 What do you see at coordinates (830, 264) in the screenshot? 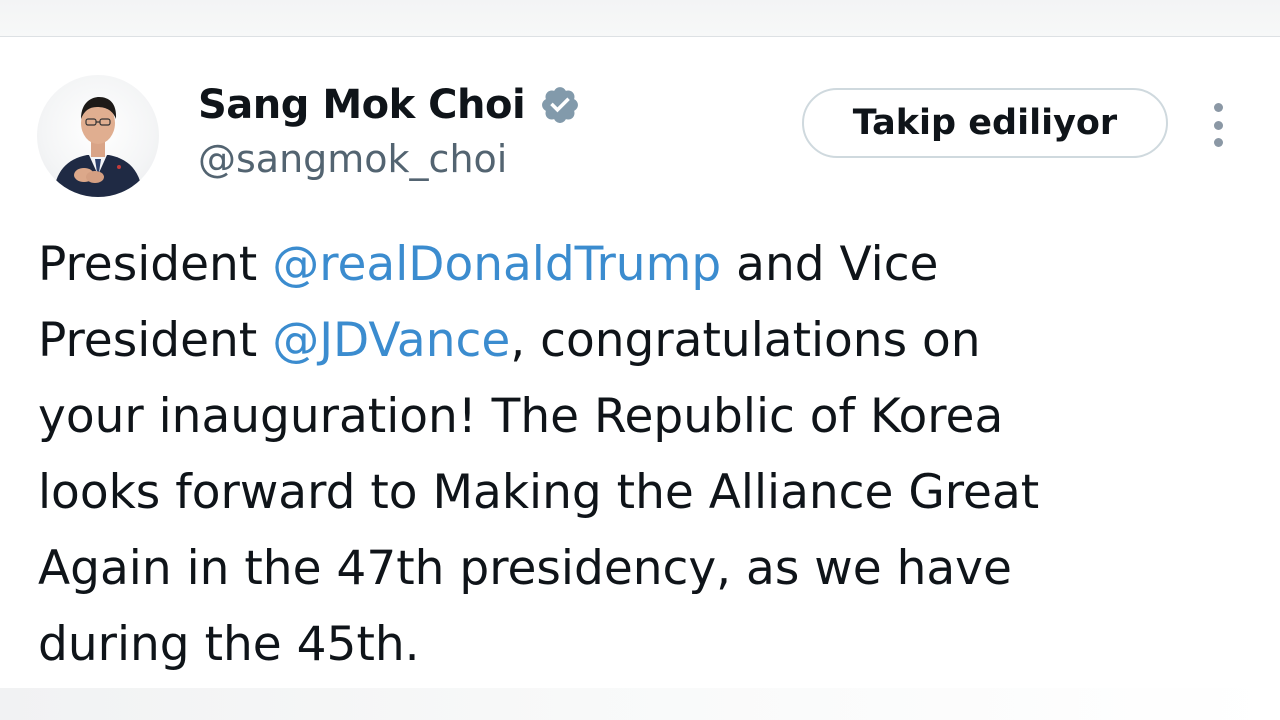
I see `text-segment: and Vice` at bounding box center [830, 264].